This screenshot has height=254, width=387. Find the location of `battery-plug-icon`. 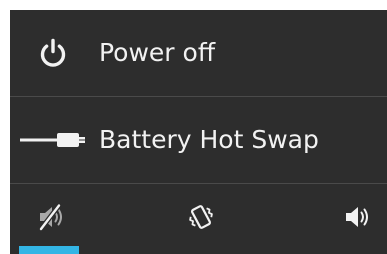

battery-plug-icon is located at coordinates (52, 140).